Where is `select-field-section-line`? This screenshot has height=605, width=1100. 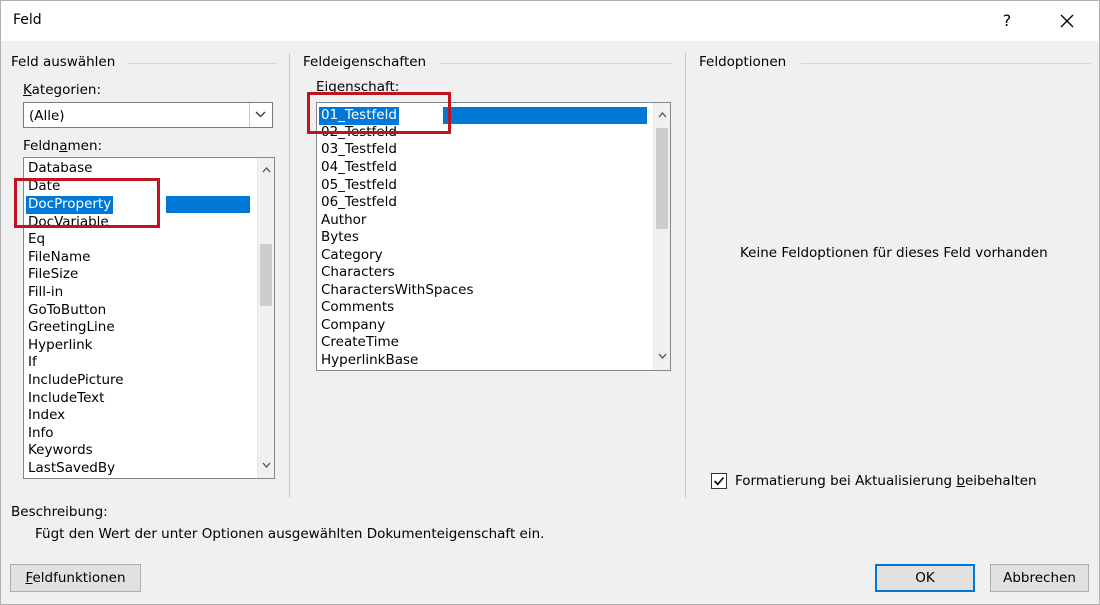 select-field-section-line is located at coordinates (202, 63).